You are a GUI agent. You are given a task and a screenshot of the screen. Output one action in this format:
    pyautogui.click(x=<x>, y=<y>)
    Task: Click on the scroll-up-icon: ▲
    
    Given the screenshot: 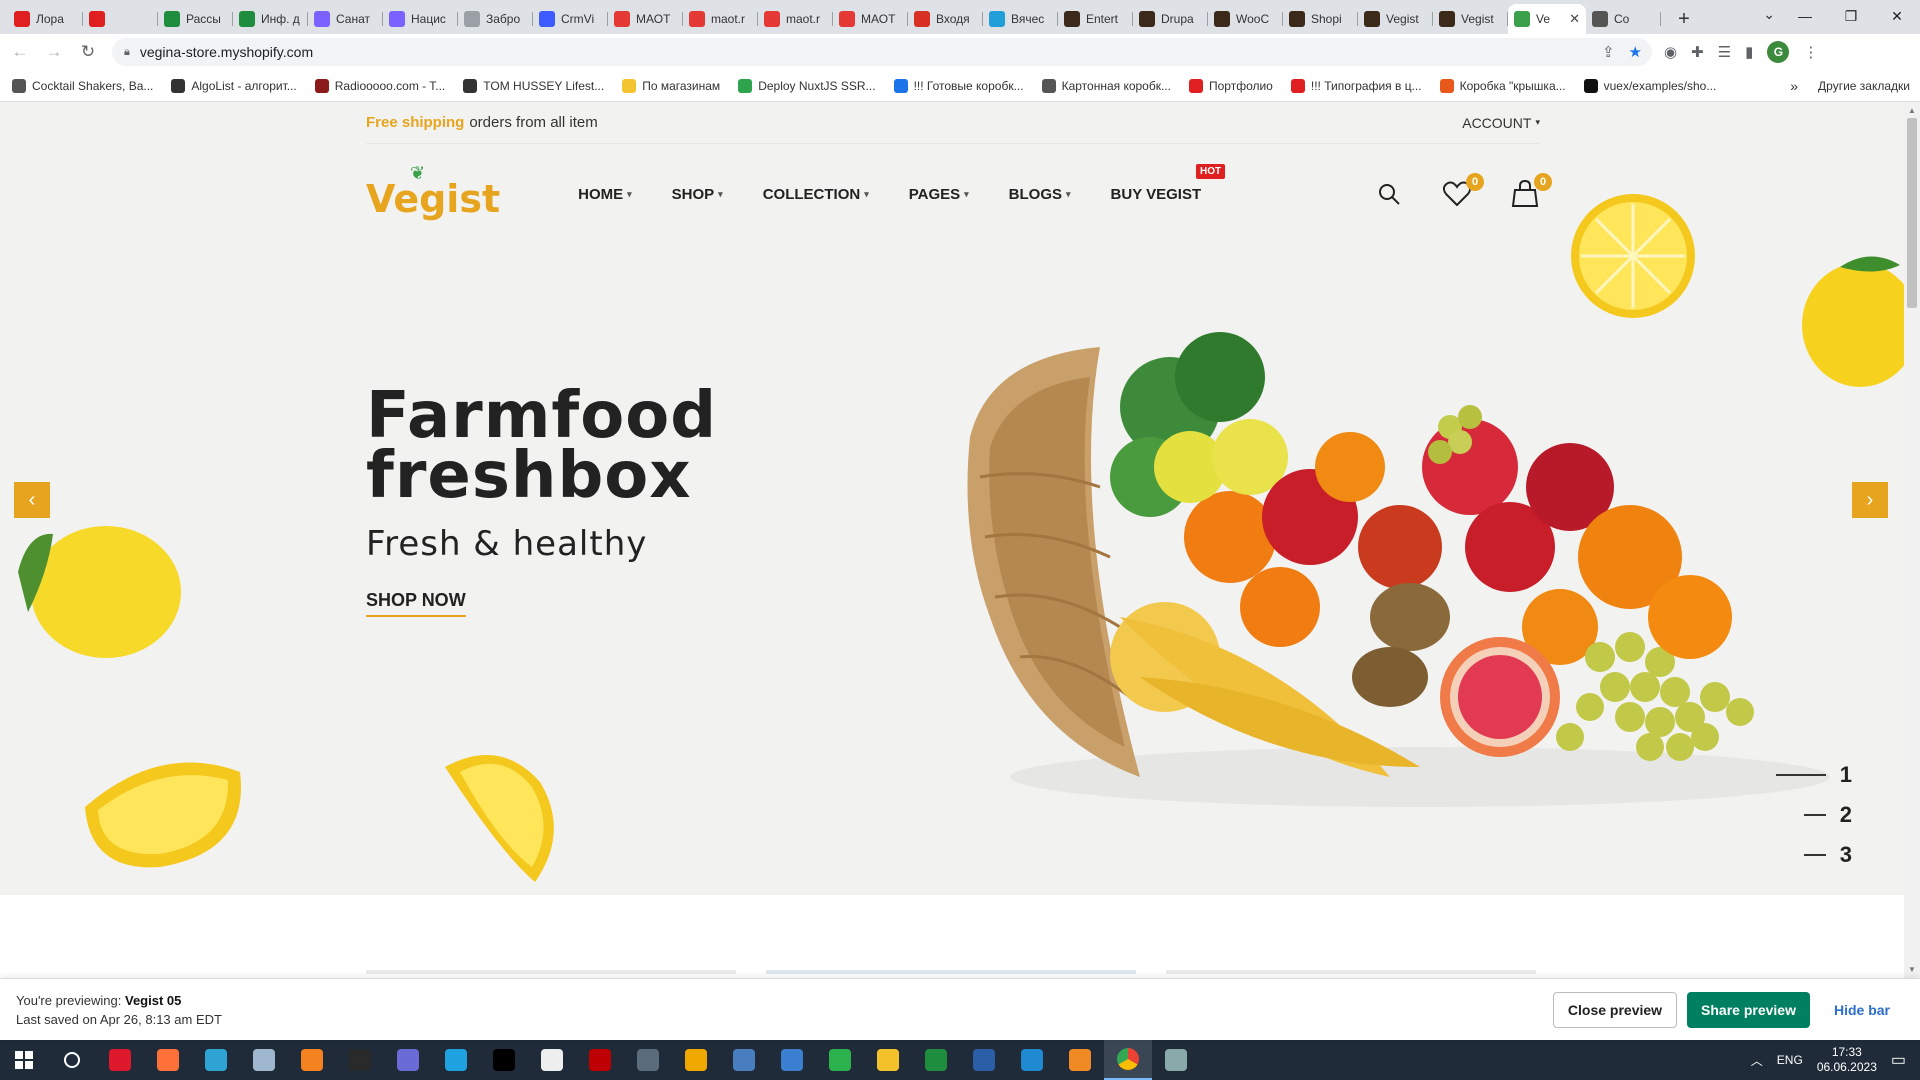 What is the action you would take?
    pyautogui.click(x=1912, y=110)
    